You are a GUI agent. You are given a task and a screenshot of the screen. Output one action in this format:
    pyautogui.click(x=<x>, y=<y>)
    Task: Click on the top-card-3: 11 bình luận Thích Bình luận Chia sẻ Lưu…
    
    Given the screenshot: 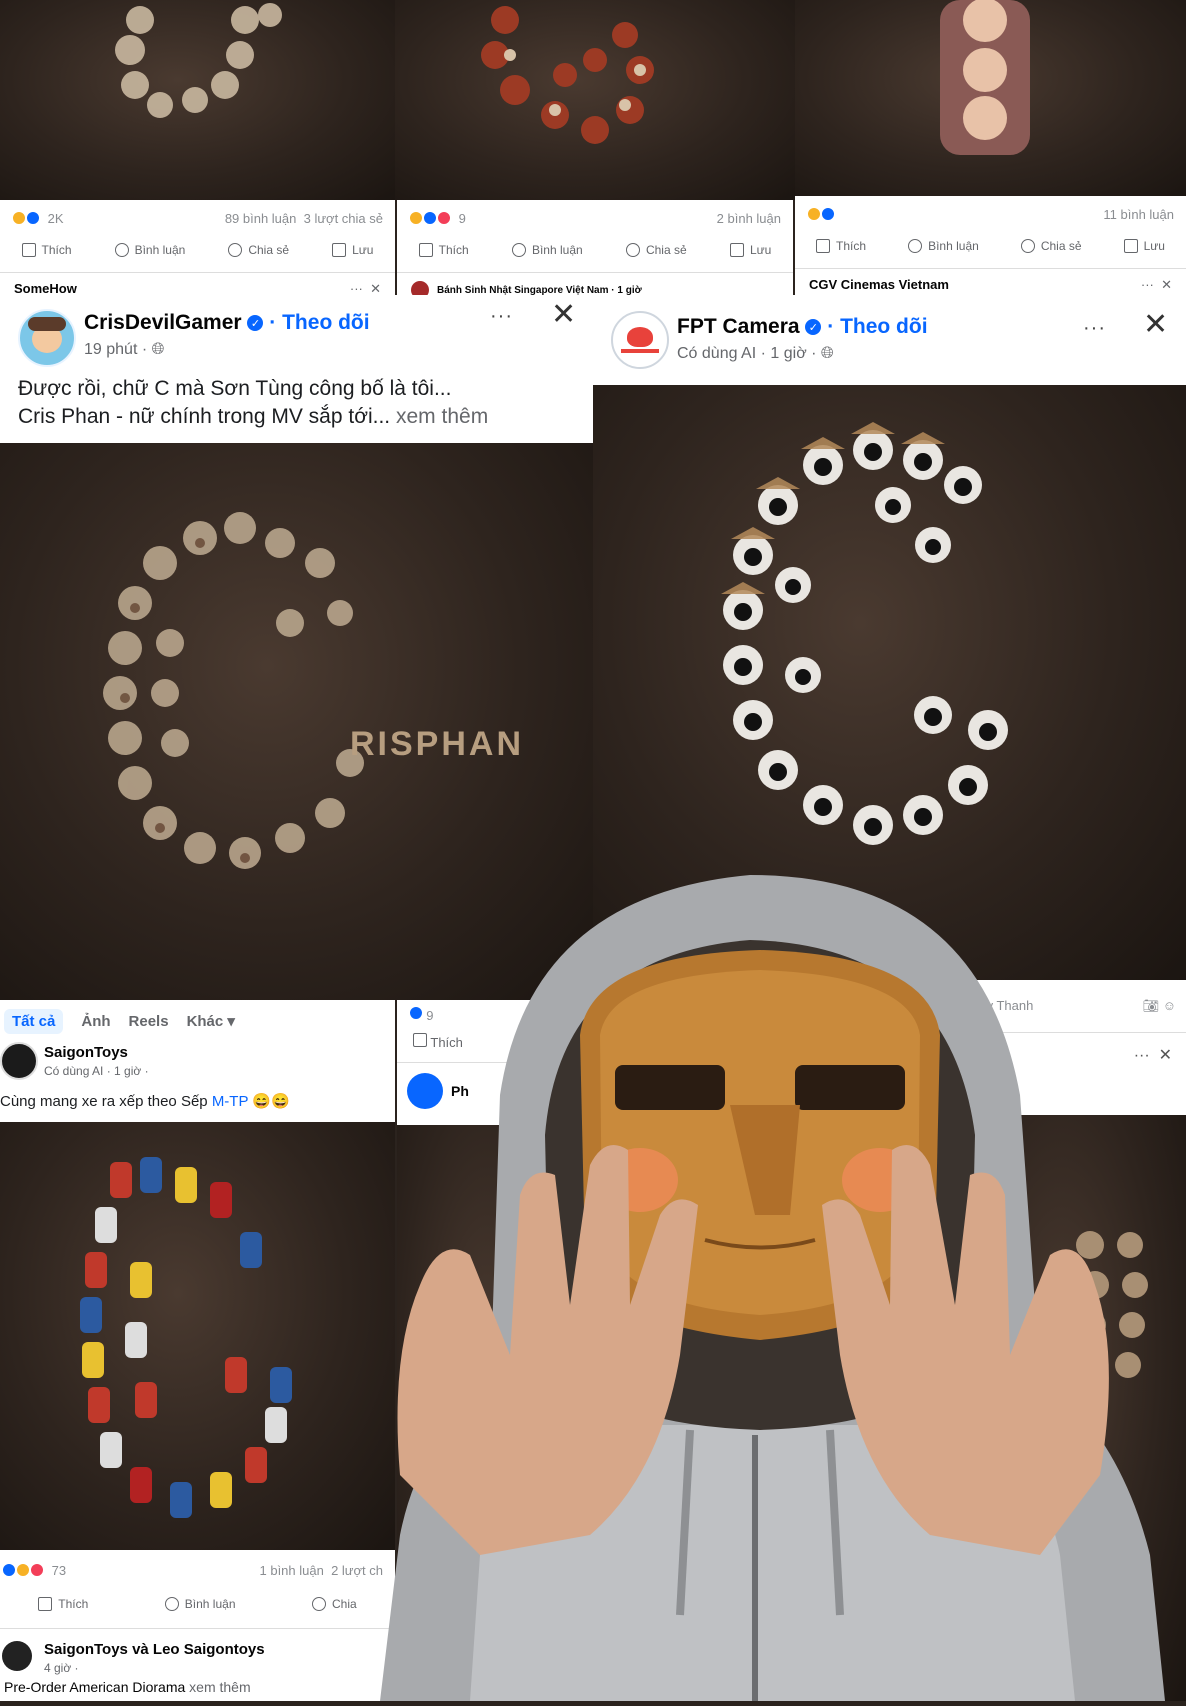 What is the action you would take?
    pyautogui.click(x=990, y=245)
    